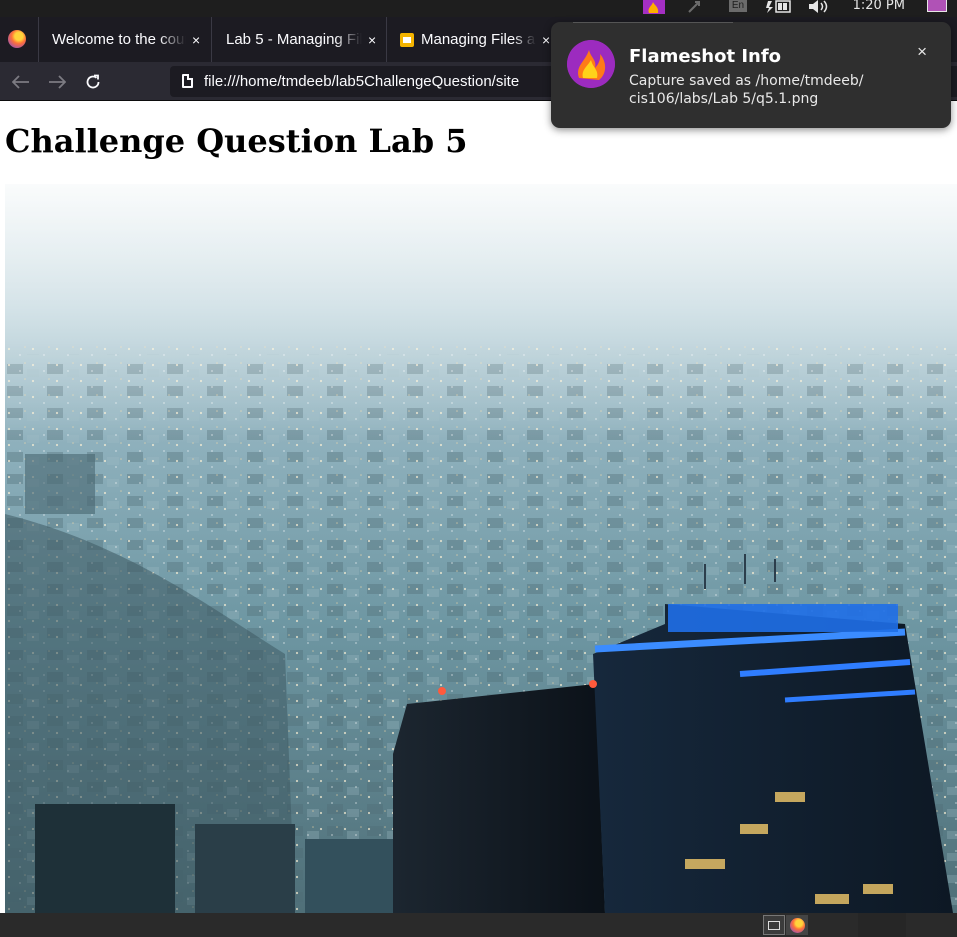 The image size is (957, 937). What do you see at coordinates (654, 8) in the screenshot?
I see `flameshot-tray-icon` at bounding box center [654, 8].